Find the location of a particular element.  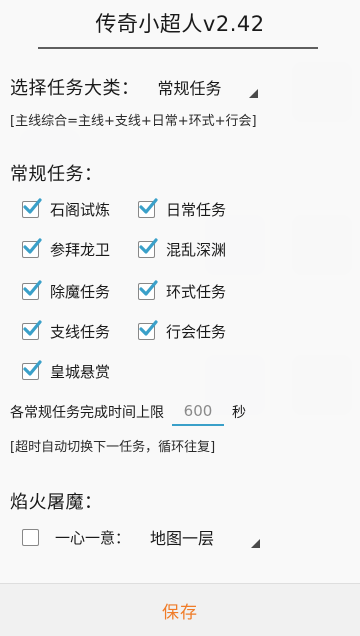

single-minded-label: 一心一意： is located at coordinates (93, 537).